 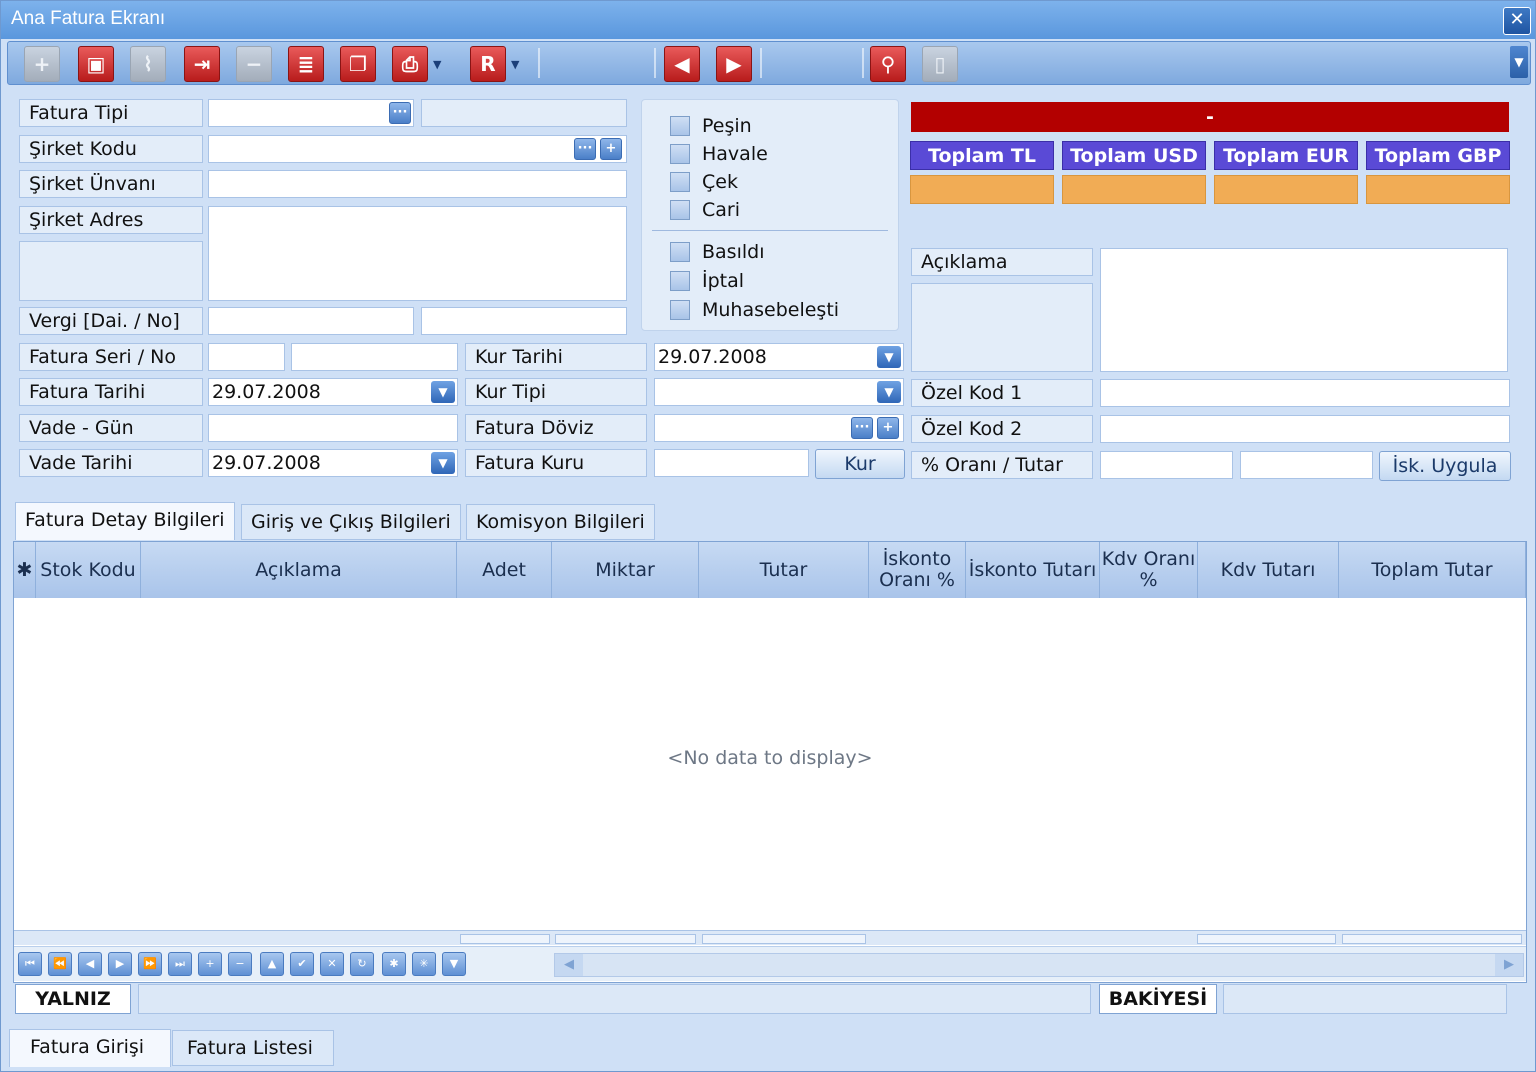 What do you see at coordinates (1305, 429) in the screenshot?
I see `ozel-kod-2-field` at bounding box center [1305, 429].